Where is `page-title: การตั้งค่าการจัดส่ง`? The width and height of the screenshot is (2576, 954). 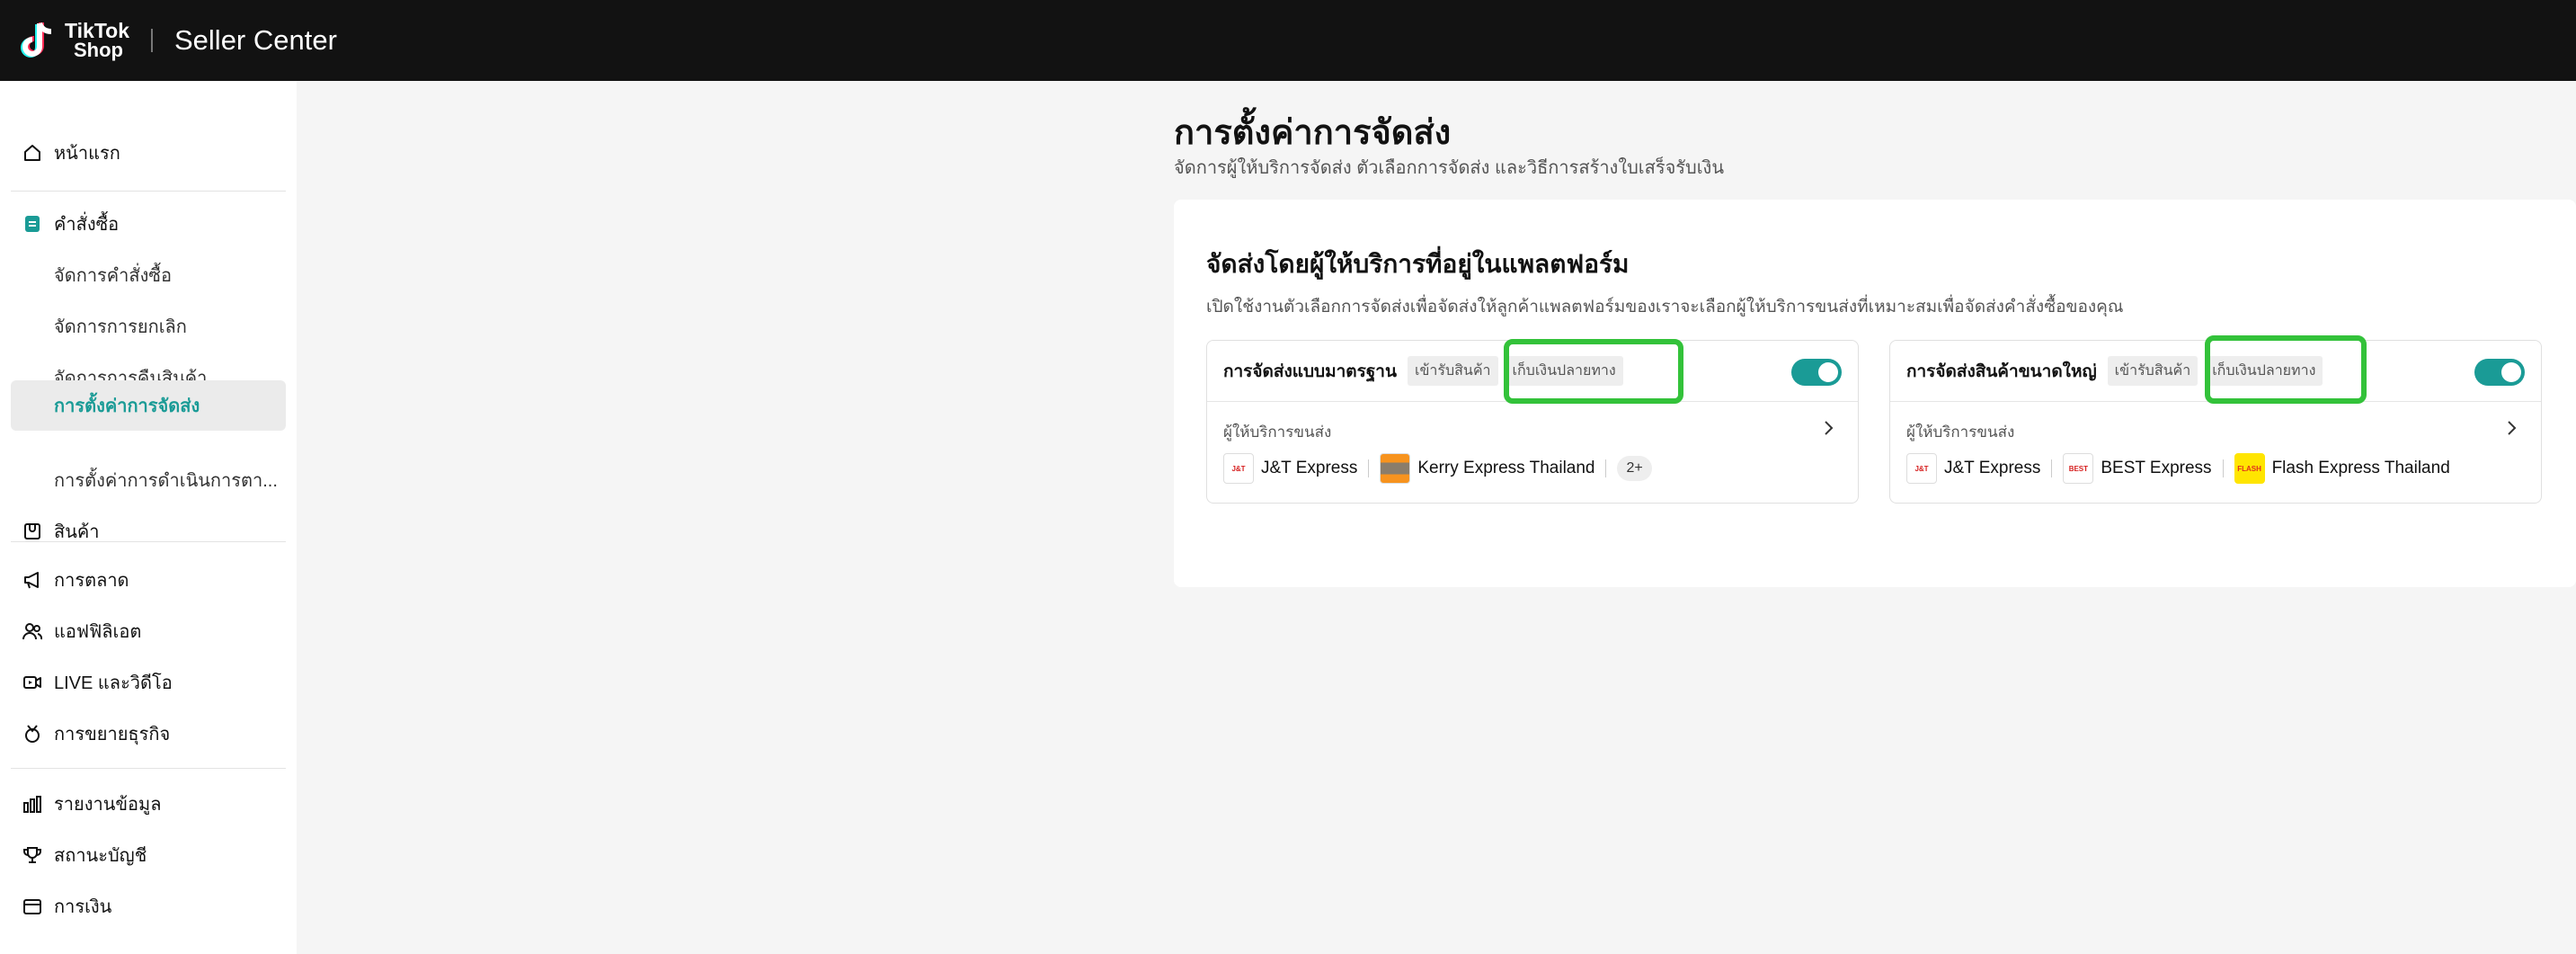 page-title: การตั้งค่าการจัดส่ง is located at coordinates (1313, 133).